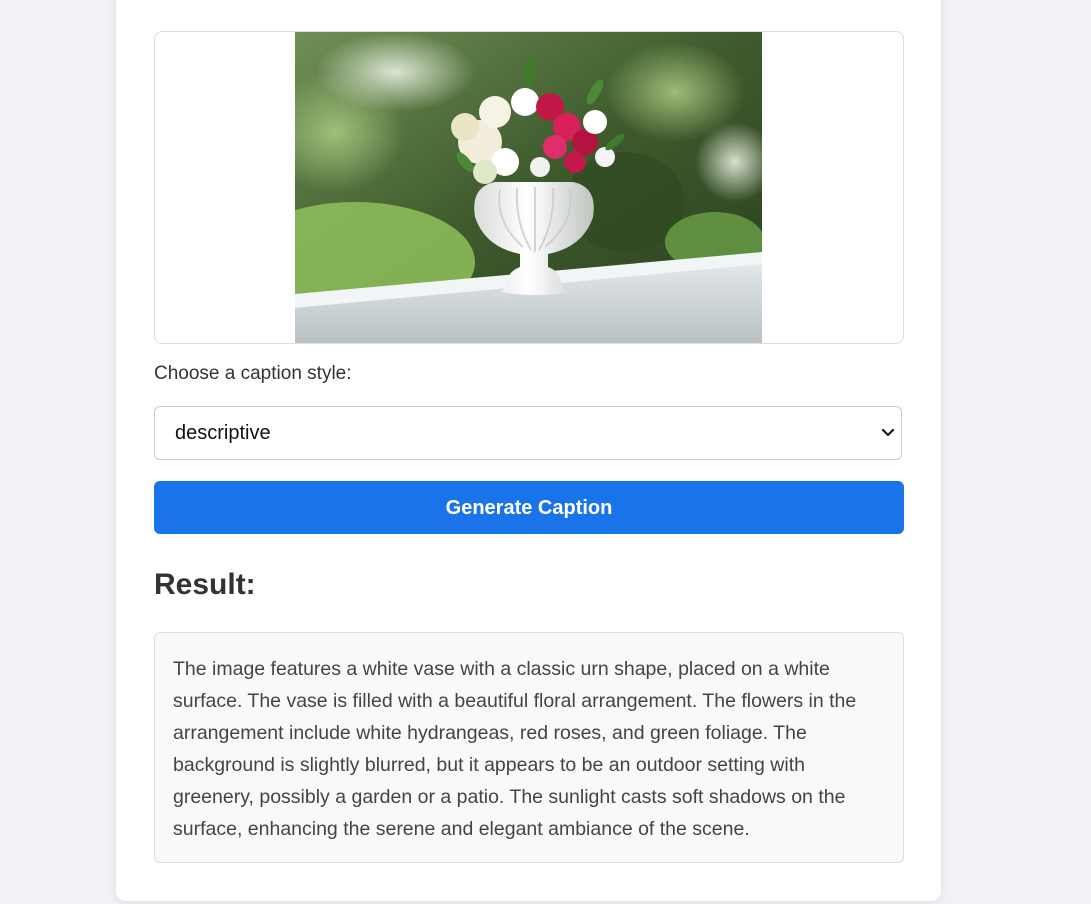 Image resolution: width=1091 pixels, height=904 pixels. I want to click on uploaded-photo, so click(528, 187).